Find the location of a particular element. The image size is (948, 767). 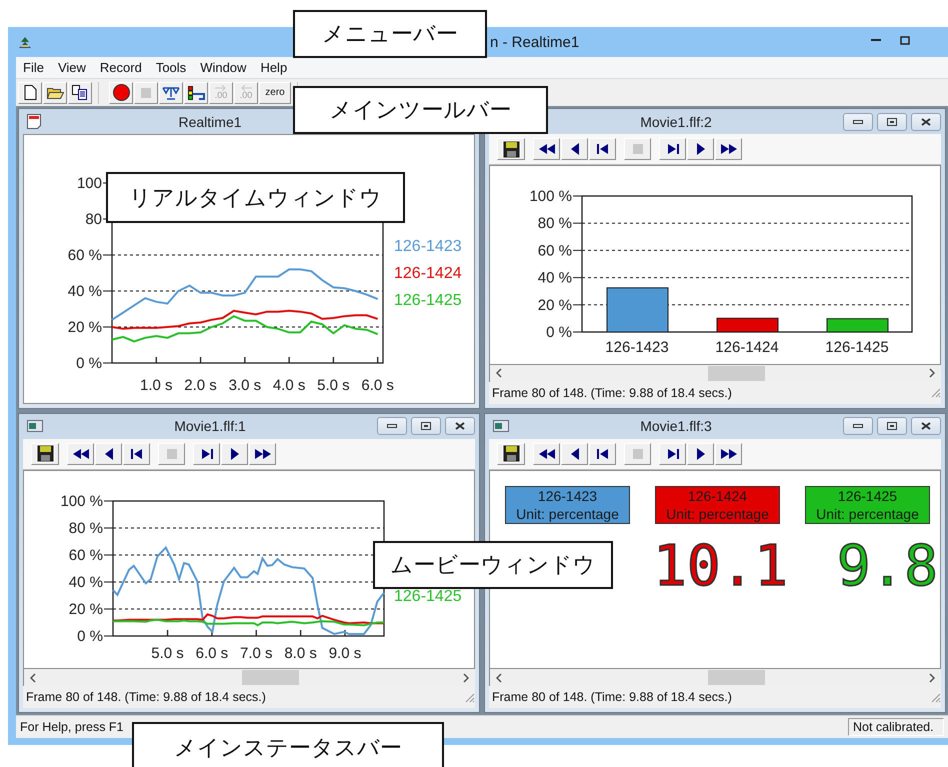

axis-tick-label: 80 % is located at coordinates (85, 528).